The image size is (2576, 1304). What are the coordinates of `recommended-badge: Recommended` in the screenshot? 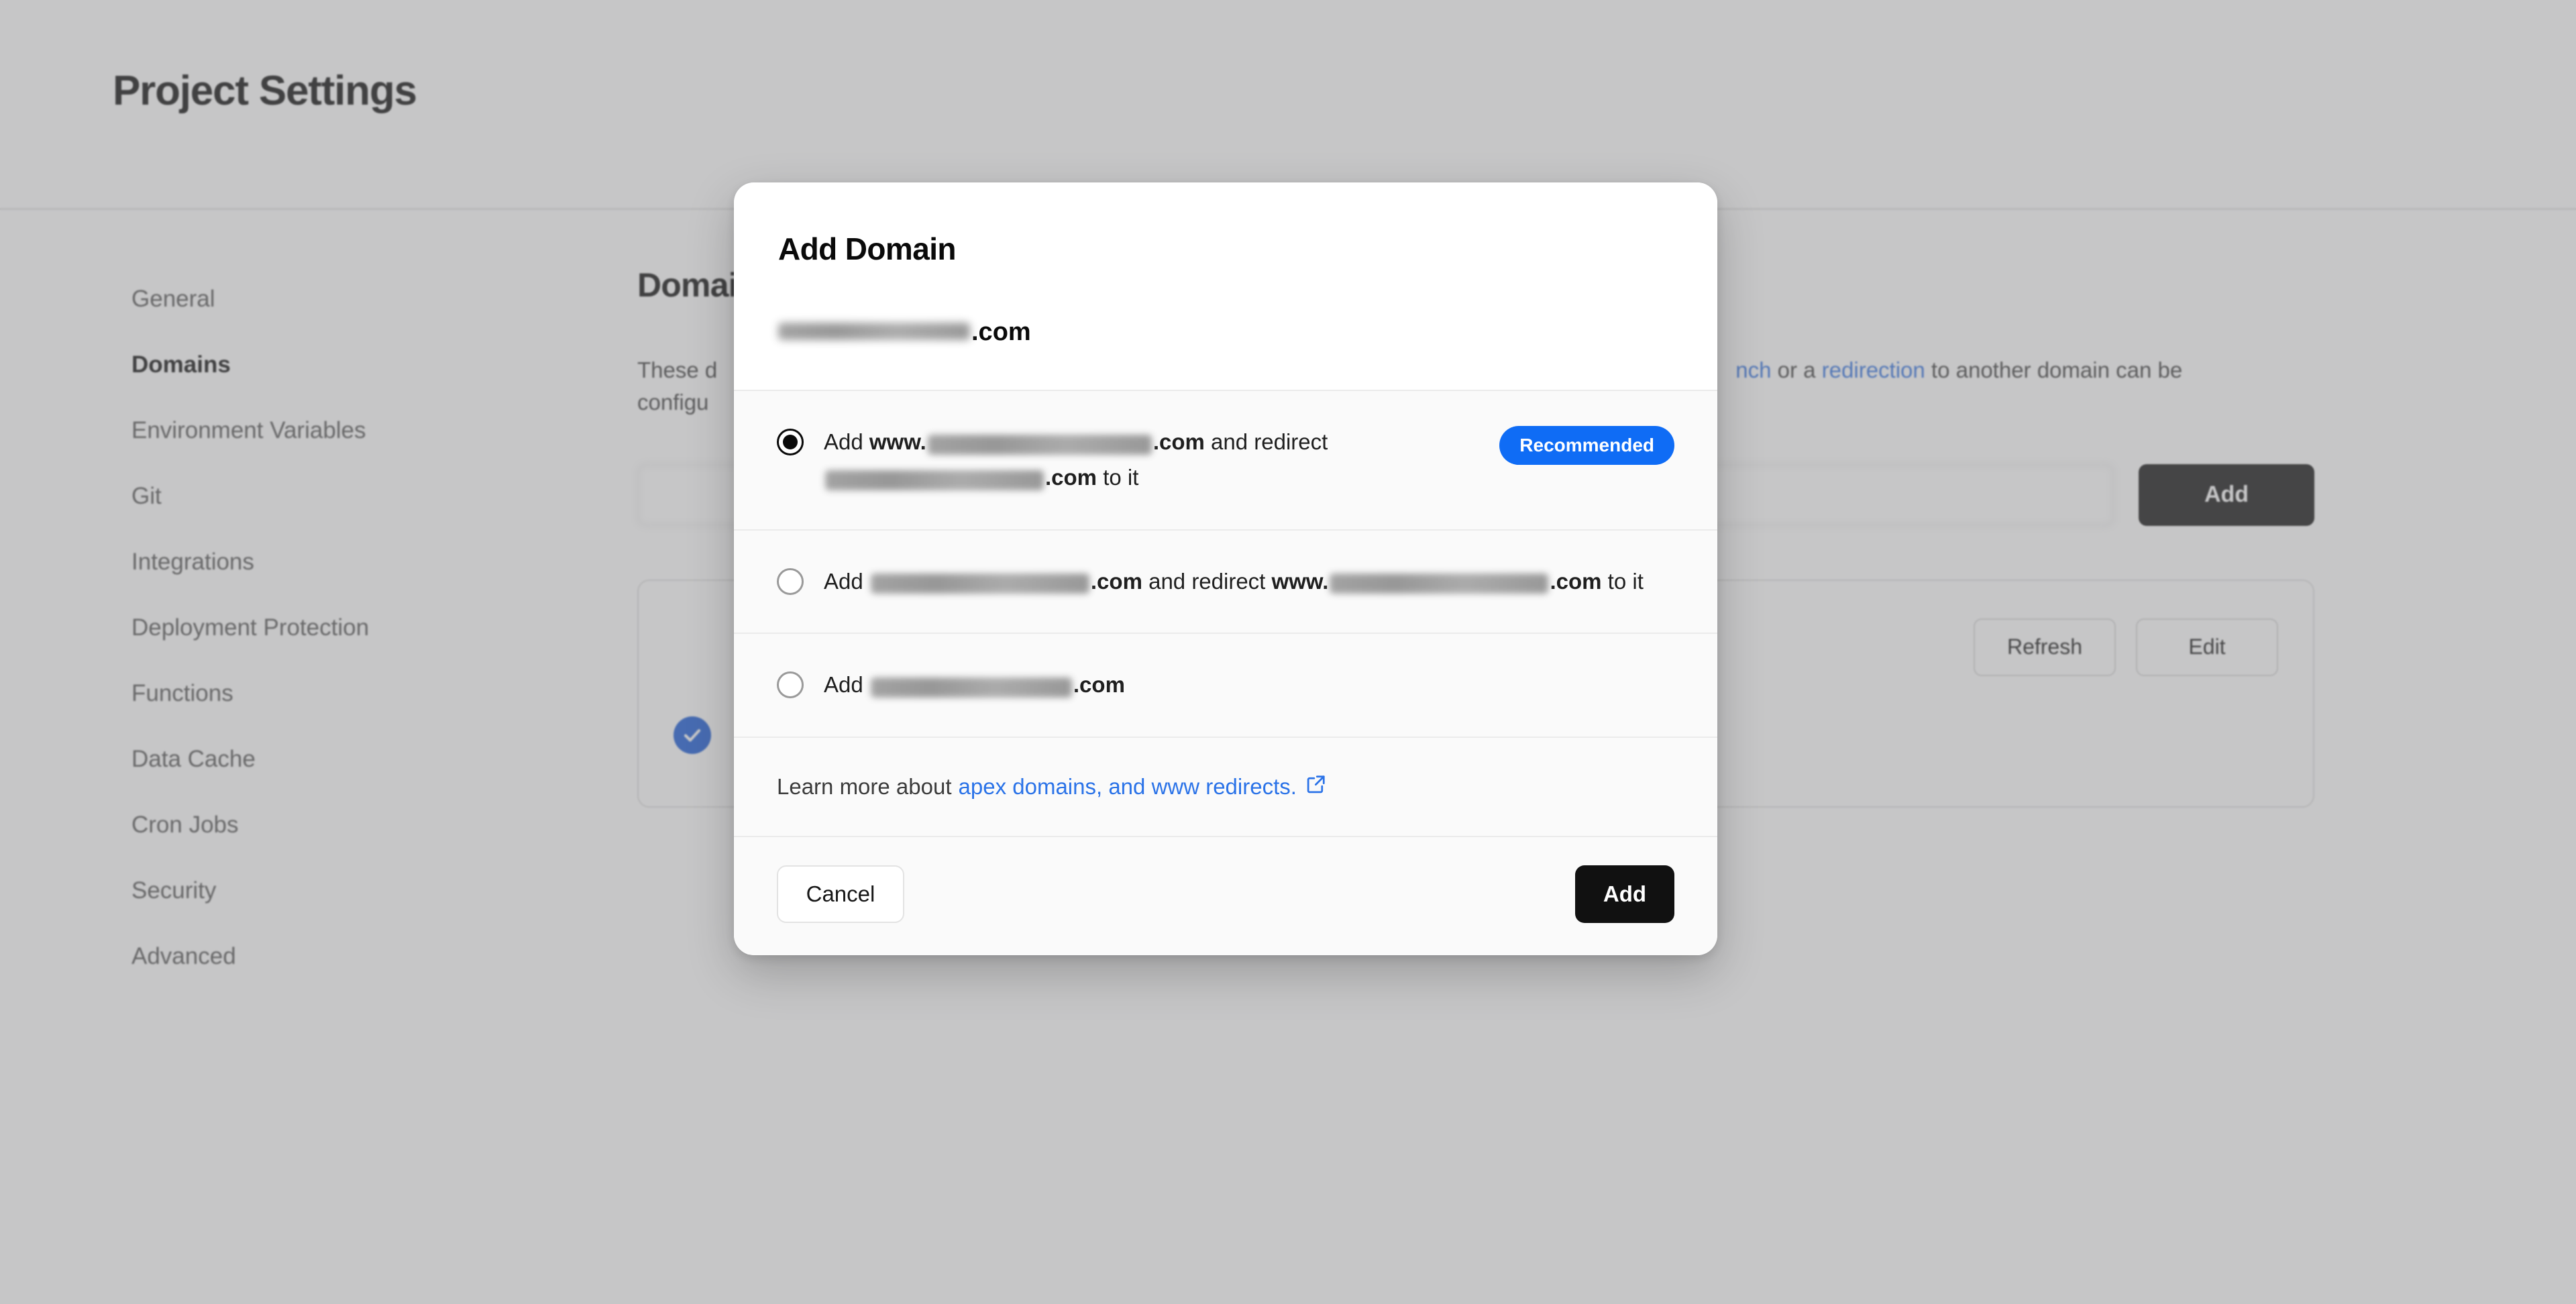 It's located at (1586, 446).